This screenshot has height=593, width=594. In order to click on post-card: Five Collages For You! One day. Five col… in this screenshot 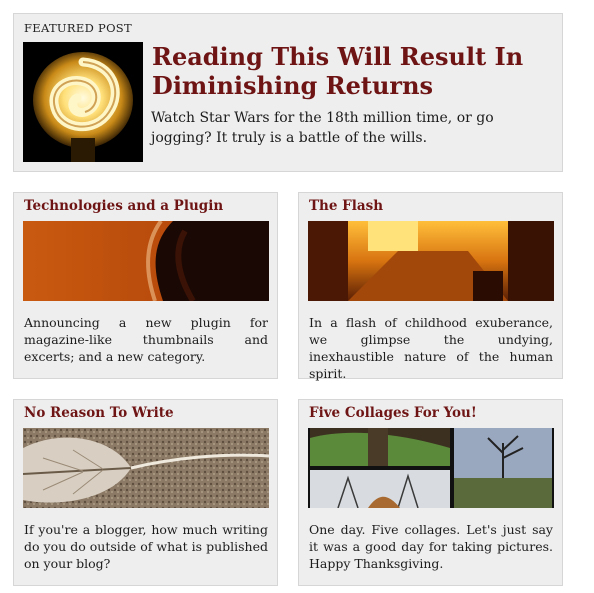, I will do `click(430, 492)`.